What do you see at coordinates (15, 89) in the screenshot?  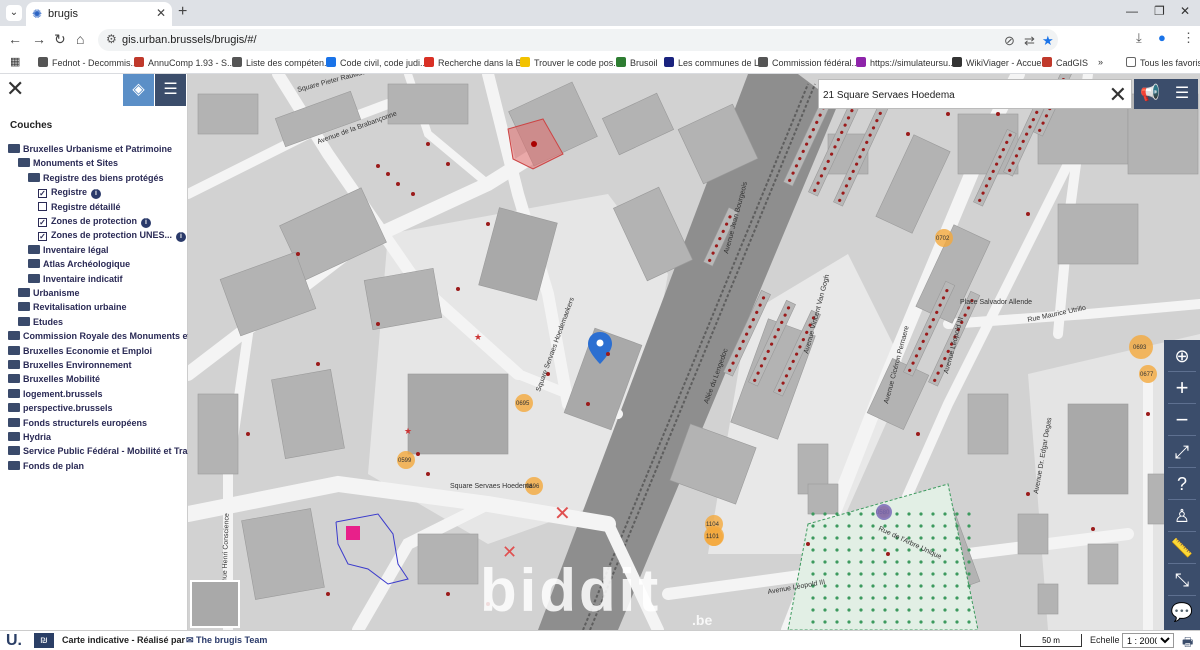 I see `close-panel-icon: ✕` at bounding box center [15, 89].